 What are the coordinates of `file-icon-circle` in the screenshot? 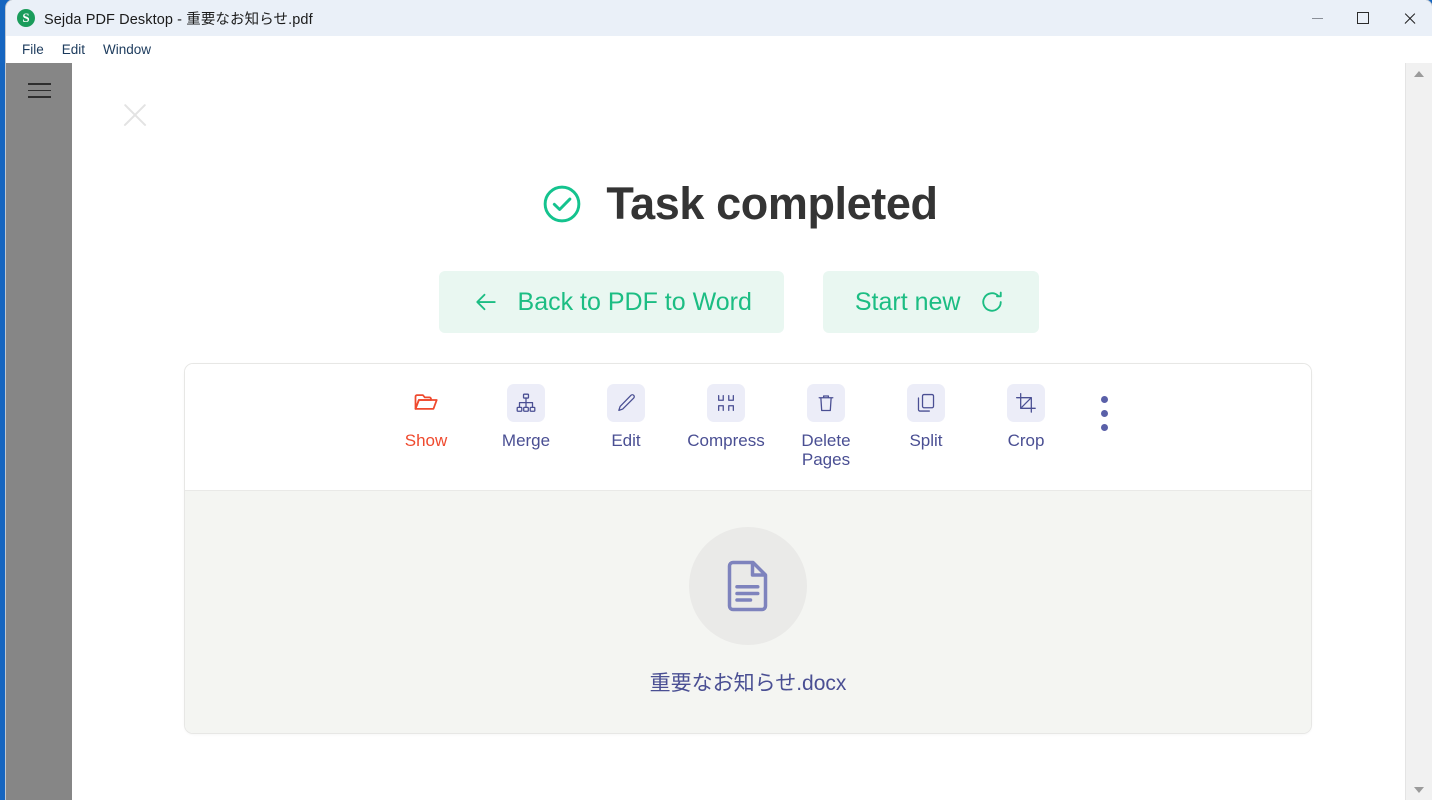 It's located at (748, 586).